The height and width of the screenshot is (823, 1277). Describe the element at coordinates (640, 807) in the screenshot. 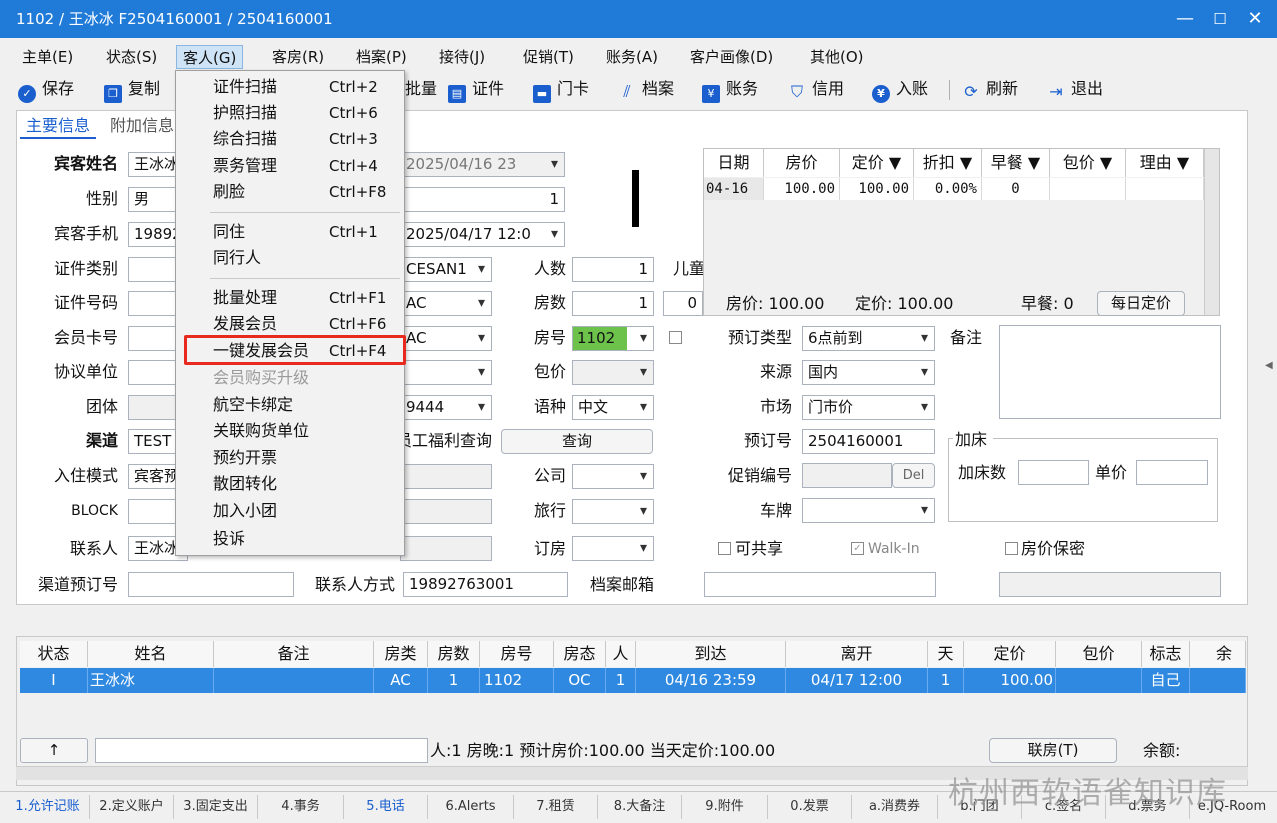

I see `status-tab-8: 8.大备注` at that location.